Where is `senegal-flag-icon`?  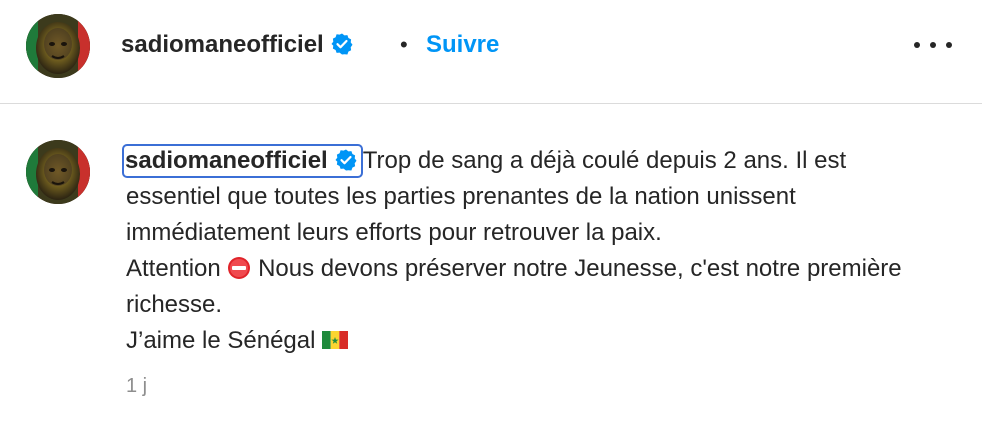 senegal-flag-icon is located at coordinates (335, 339).